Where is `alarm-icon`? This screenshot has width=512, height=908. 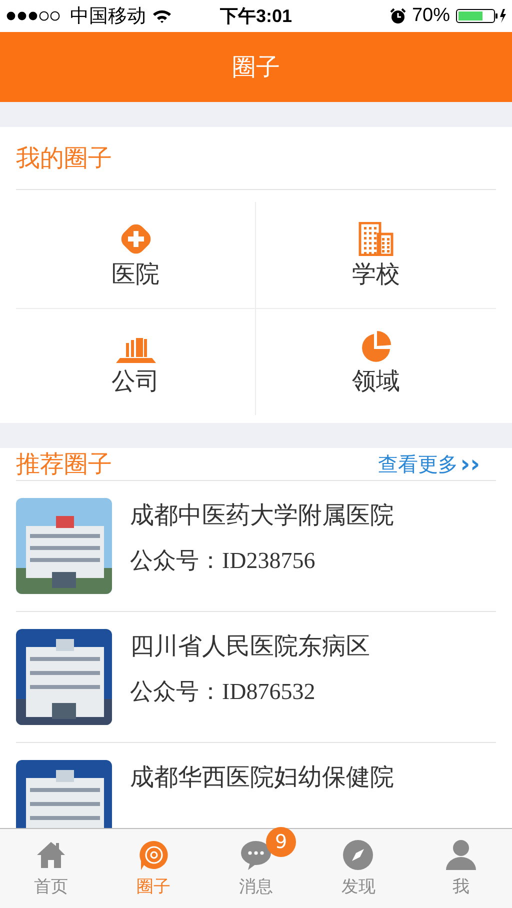 alarm-icon is located at coordinates (398, 16).